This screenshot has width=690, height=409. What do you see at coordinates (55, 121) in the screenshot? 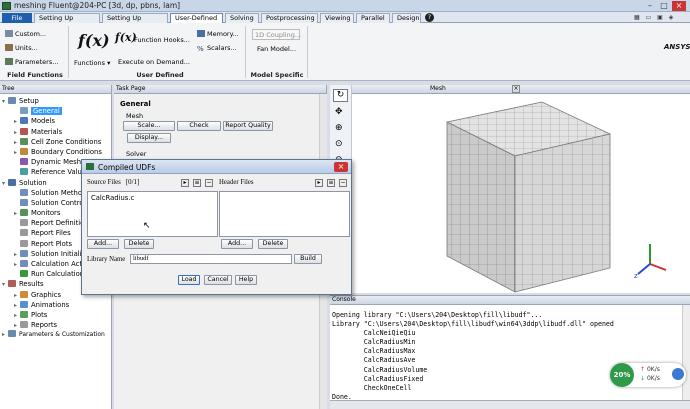
I see `tree-item-models: ▸ Models` at bounding box center [55, 121].